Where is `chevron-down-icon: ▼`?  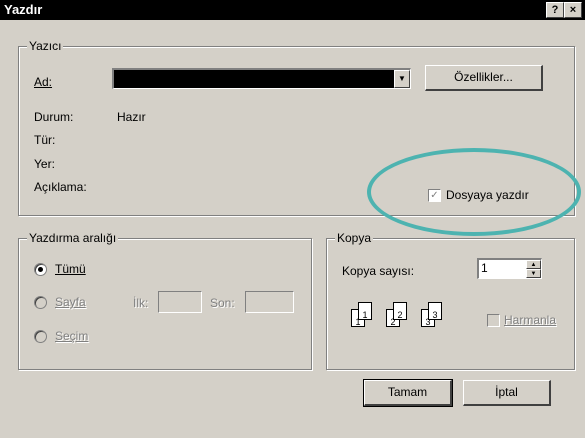
chevron-down-icon: ▼ is located at coordinates (402, 79).